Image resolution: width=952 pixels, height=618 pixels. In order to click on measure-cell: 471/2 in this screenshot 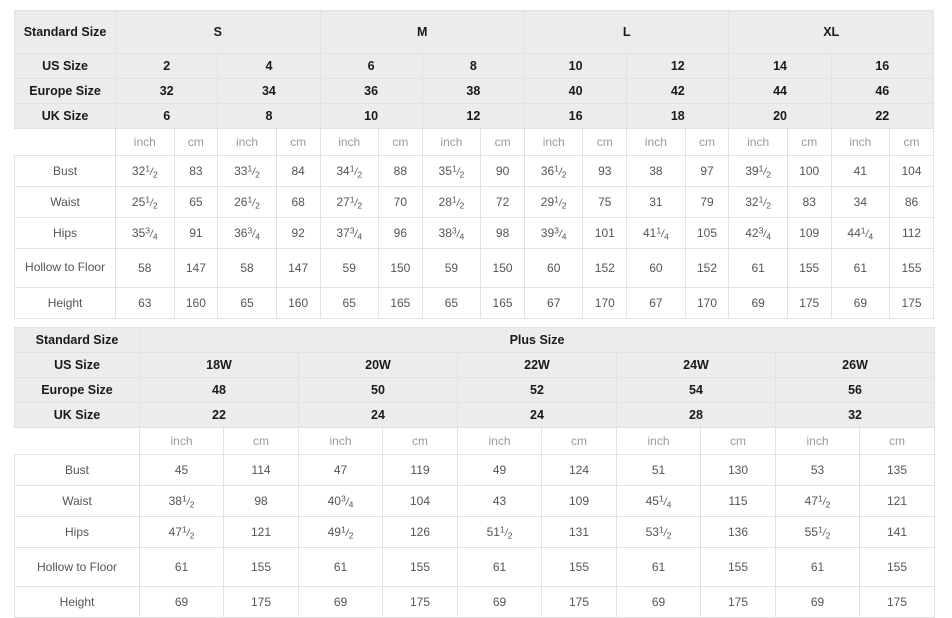, I will do `click(181, 532)`.